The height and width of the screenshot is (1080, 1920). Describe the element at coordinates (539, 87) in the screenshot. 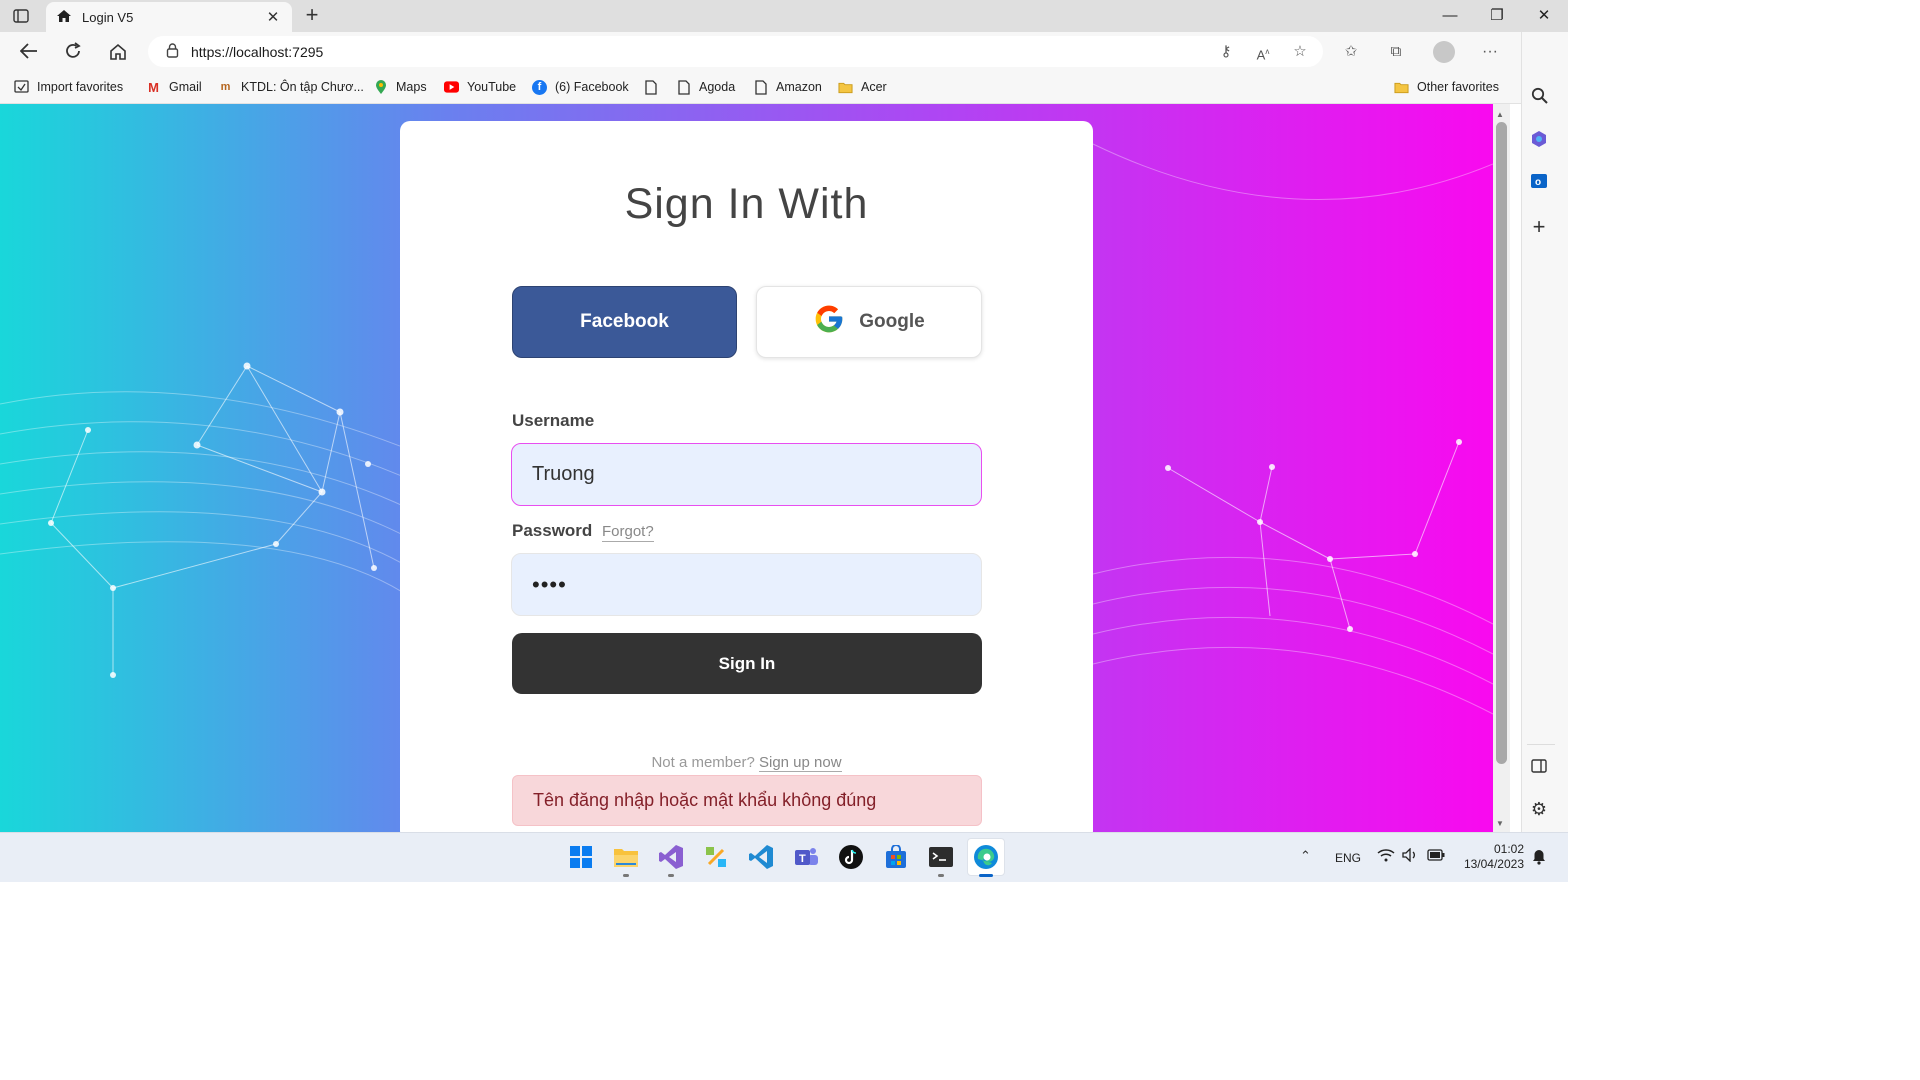

I see `facebook-icon: f` at that location.